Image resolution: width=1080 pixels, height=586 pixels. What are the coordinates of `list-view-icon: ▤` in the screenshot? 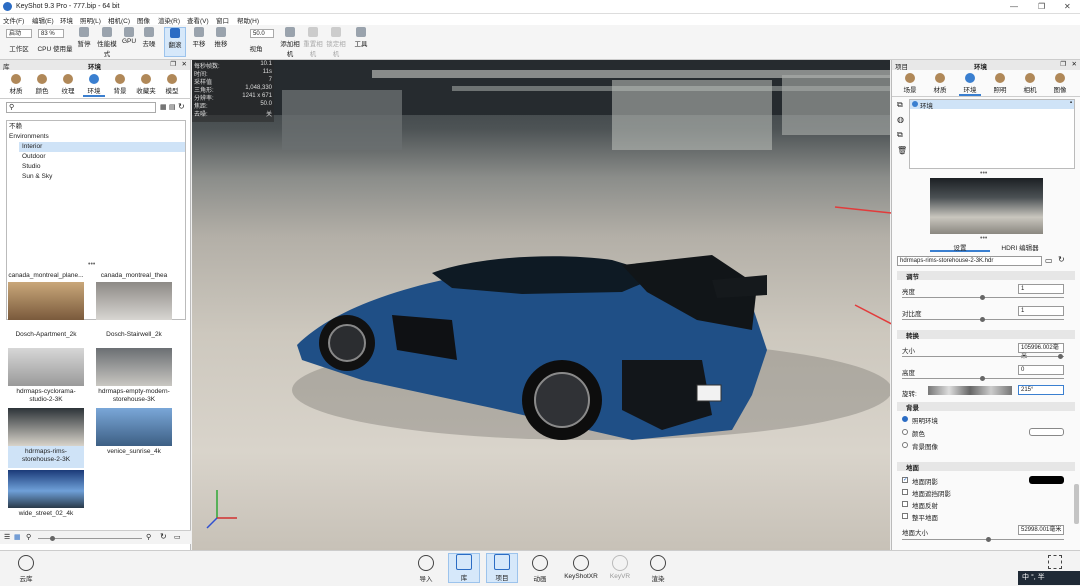 It's located at (172, 107).